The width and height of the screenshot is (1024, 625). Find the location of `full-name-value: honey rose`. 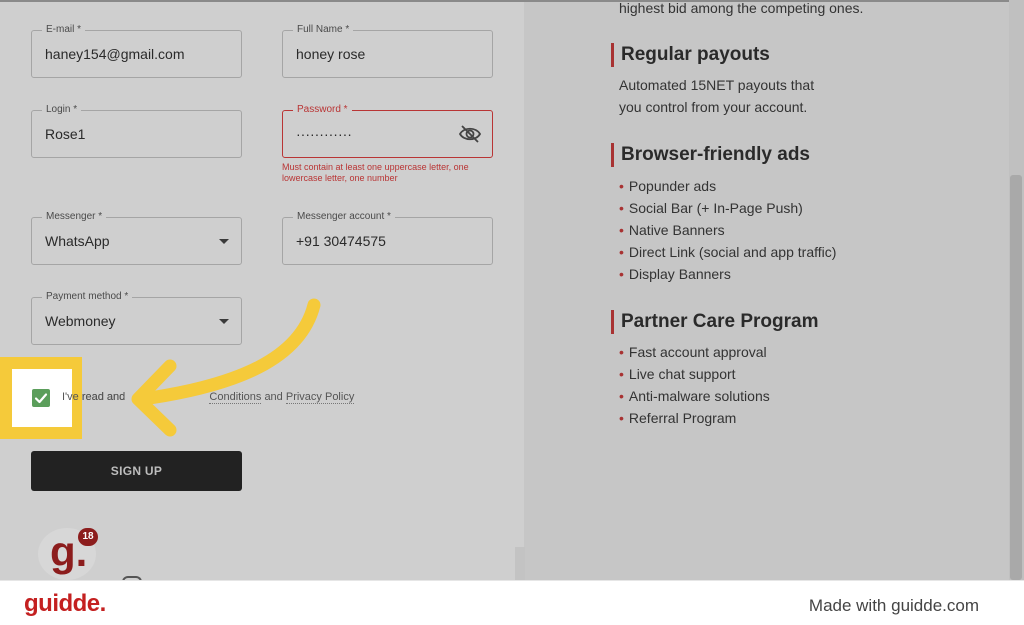

full-name-value: honey rose is located at coordinates (331, 54).